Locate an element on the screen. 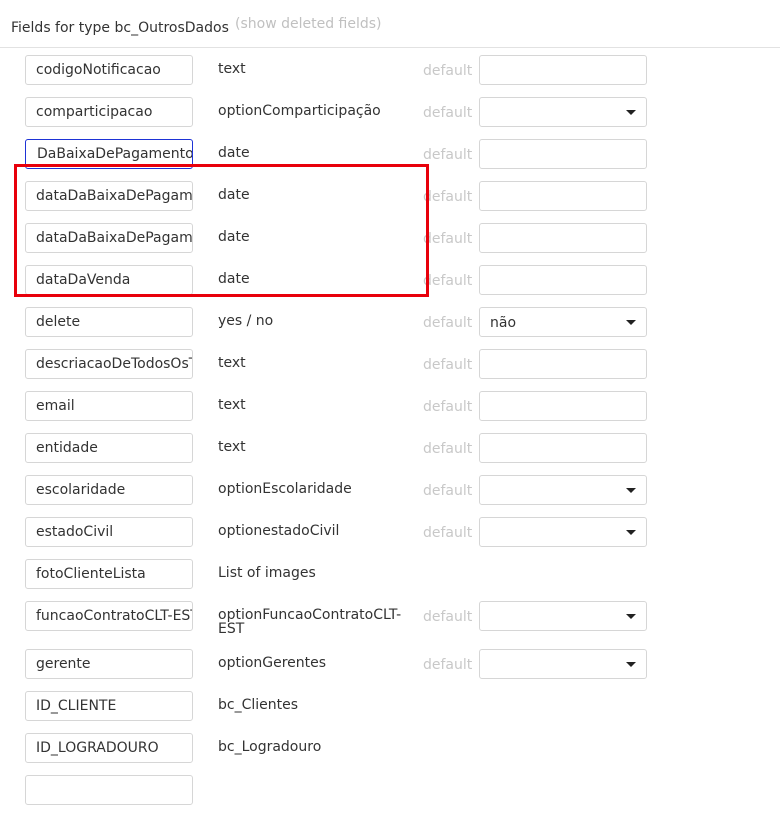  field-name-input: descriacaoDeTodosOsT is located at coordinates (109, 364).